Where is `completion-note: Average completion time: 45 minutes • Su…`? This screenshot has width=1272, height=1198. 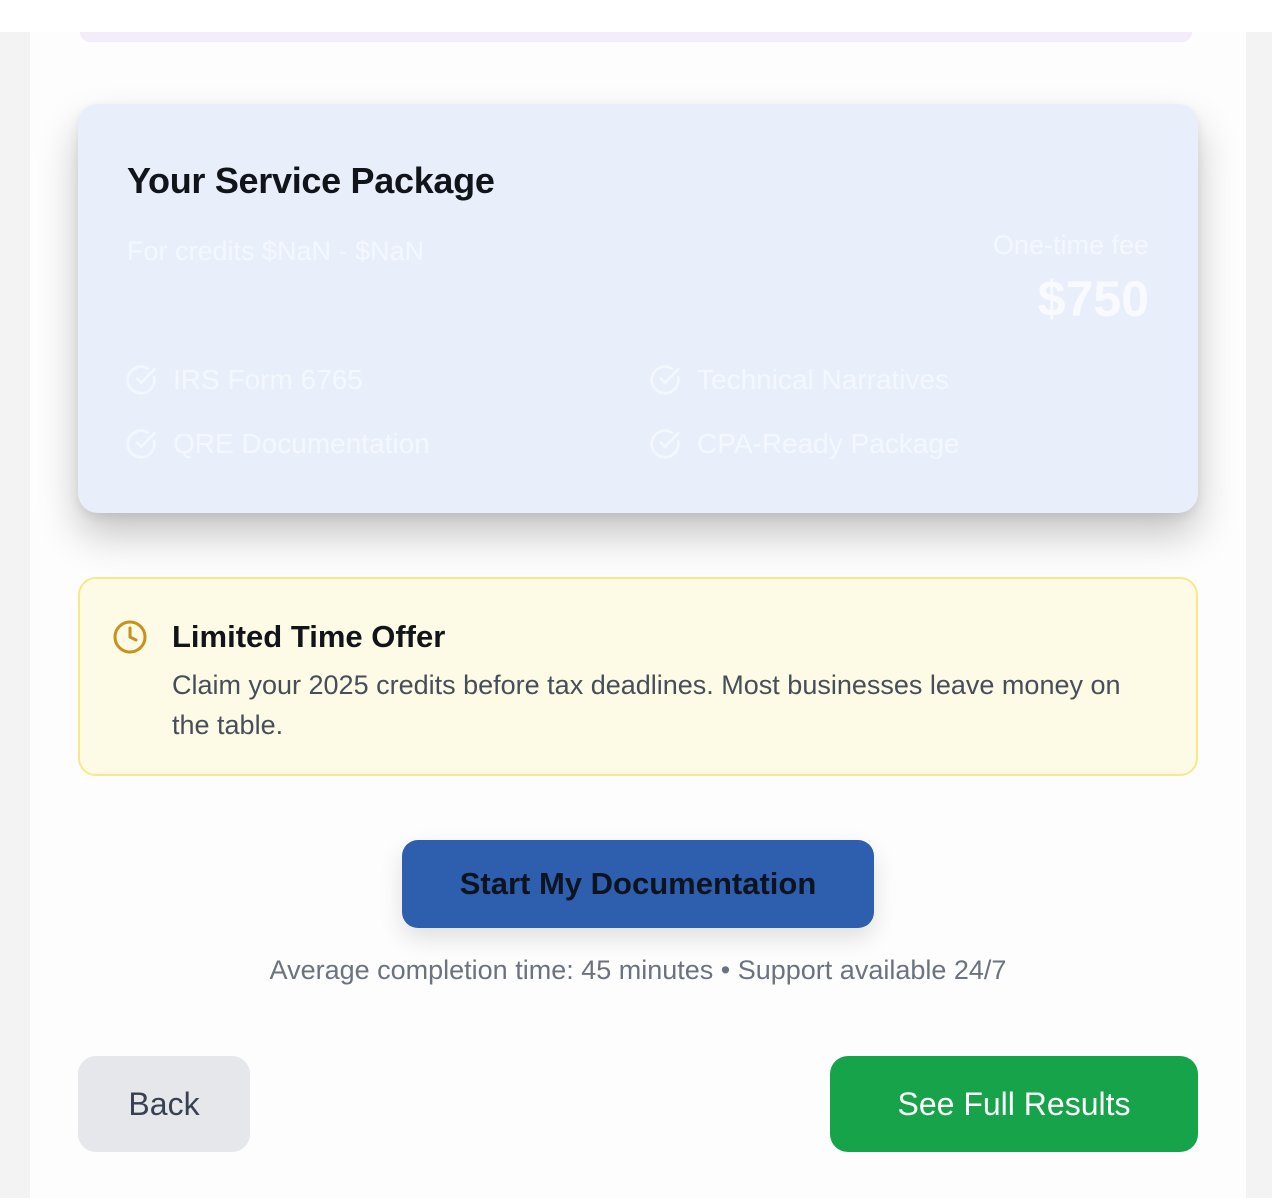 completion-note: Average completion time: 45 minutes • Su… is located at coordinates (638, 970).